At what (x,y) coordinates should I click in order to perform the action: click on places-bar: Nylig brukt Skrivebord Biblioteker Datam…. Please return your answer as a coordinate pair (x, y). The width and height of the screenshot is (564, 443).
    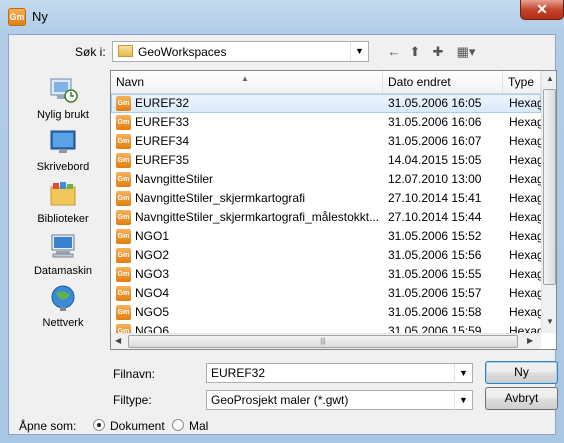
    Looking at the image, I should click on (63, 211).